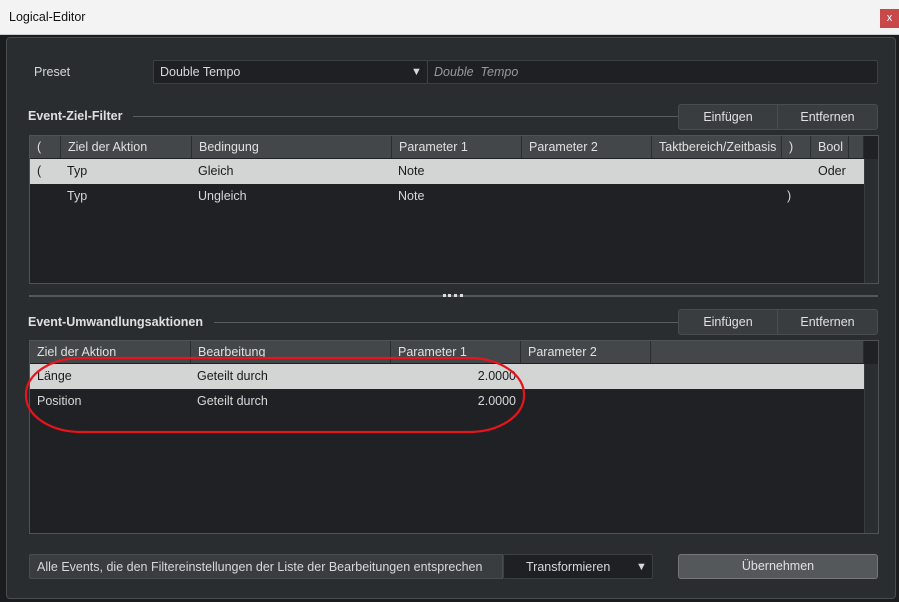 The image size is (899, 602). I want to click on column-header: (, so click(45, 147).